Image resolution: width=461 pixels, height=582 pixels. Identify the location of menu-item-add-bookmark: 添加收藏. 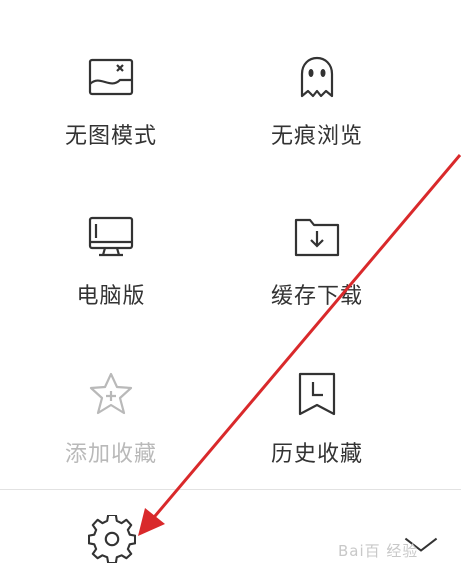
(111, 438).